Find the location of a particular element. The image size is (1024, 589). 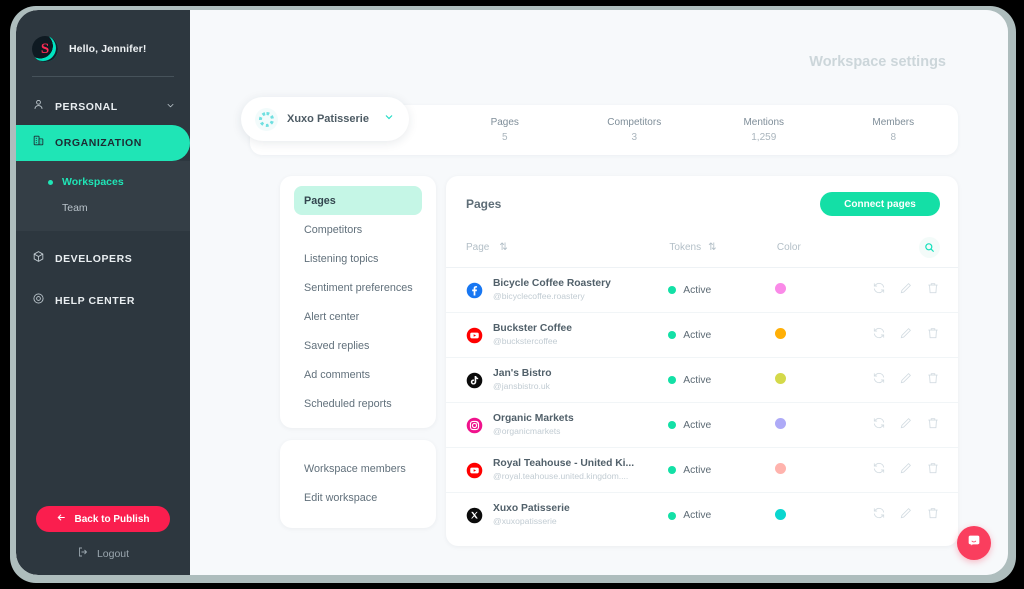

cube-icon is located at coordinates (38, 259).